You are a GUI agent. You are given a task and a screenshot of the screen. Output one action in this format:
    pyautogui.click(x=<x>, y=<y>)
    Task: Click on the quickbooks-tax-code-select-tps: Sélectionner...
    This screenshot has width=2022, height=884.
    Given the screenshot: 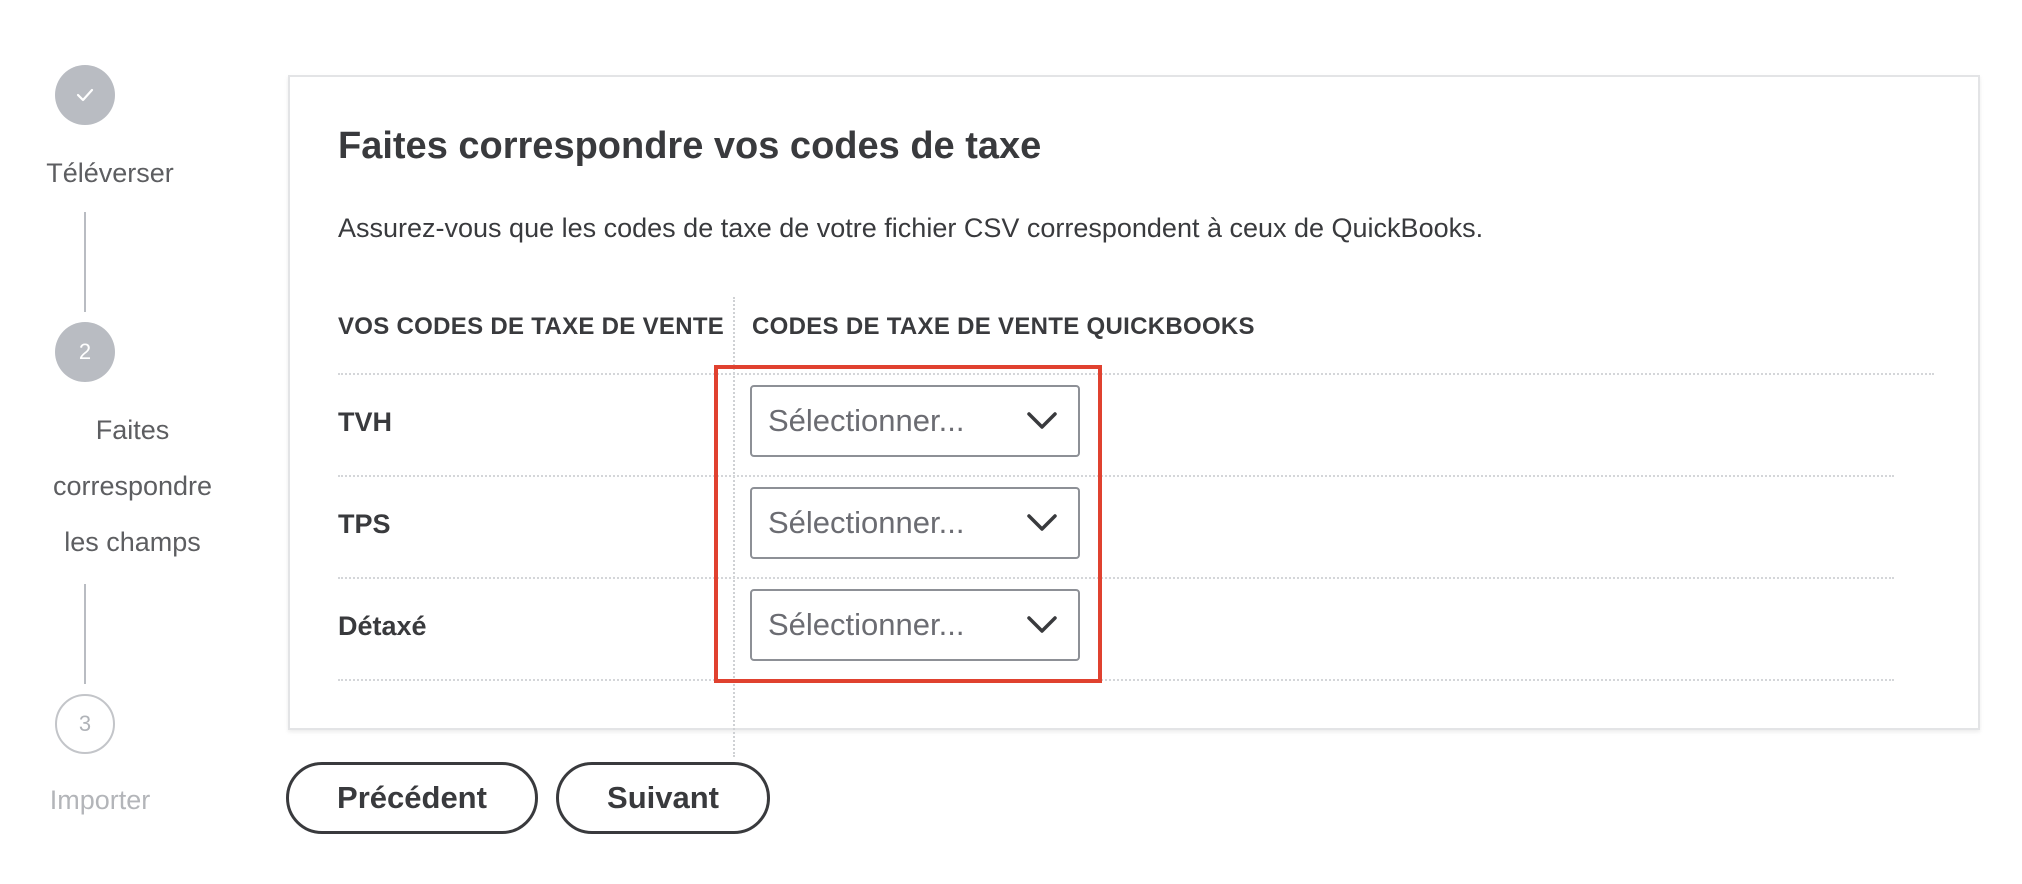 What is the action you would take?
    pyautogui.click(x=915, y=523)
    